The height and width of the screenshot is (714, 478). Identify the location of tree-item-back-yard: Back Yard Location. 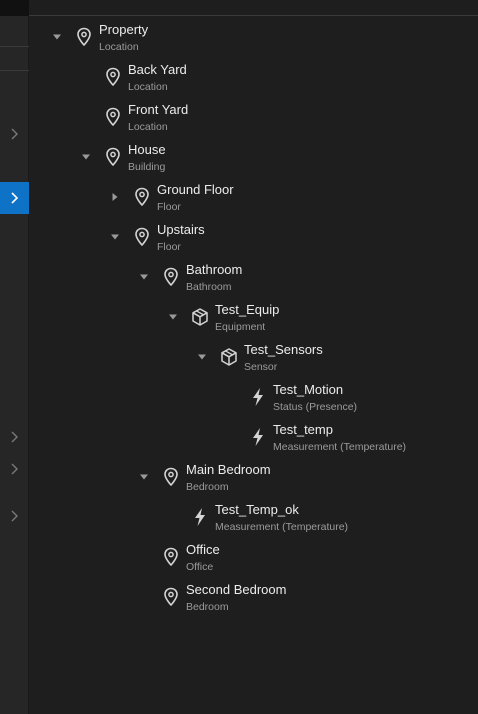
(253, 77).